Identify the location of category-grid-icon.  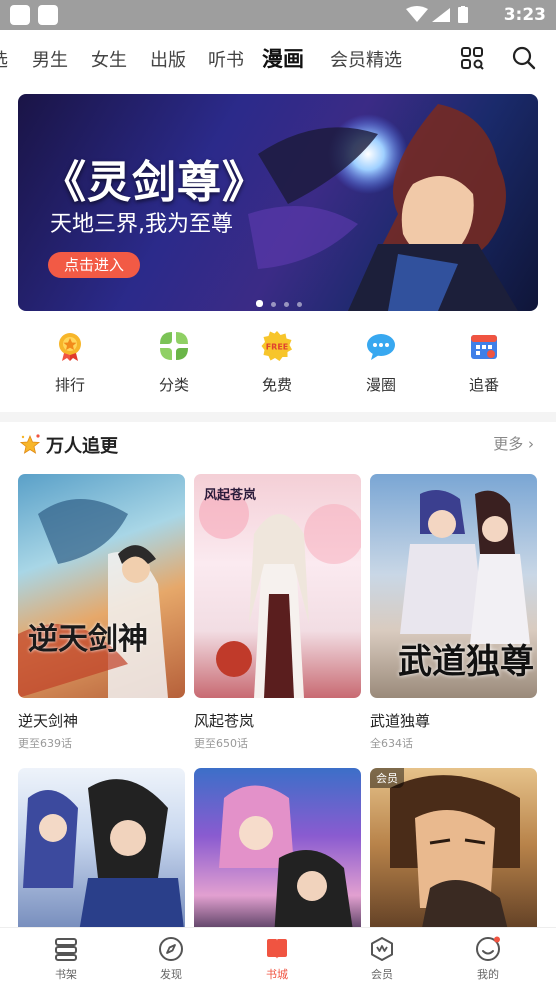
(472, 58).